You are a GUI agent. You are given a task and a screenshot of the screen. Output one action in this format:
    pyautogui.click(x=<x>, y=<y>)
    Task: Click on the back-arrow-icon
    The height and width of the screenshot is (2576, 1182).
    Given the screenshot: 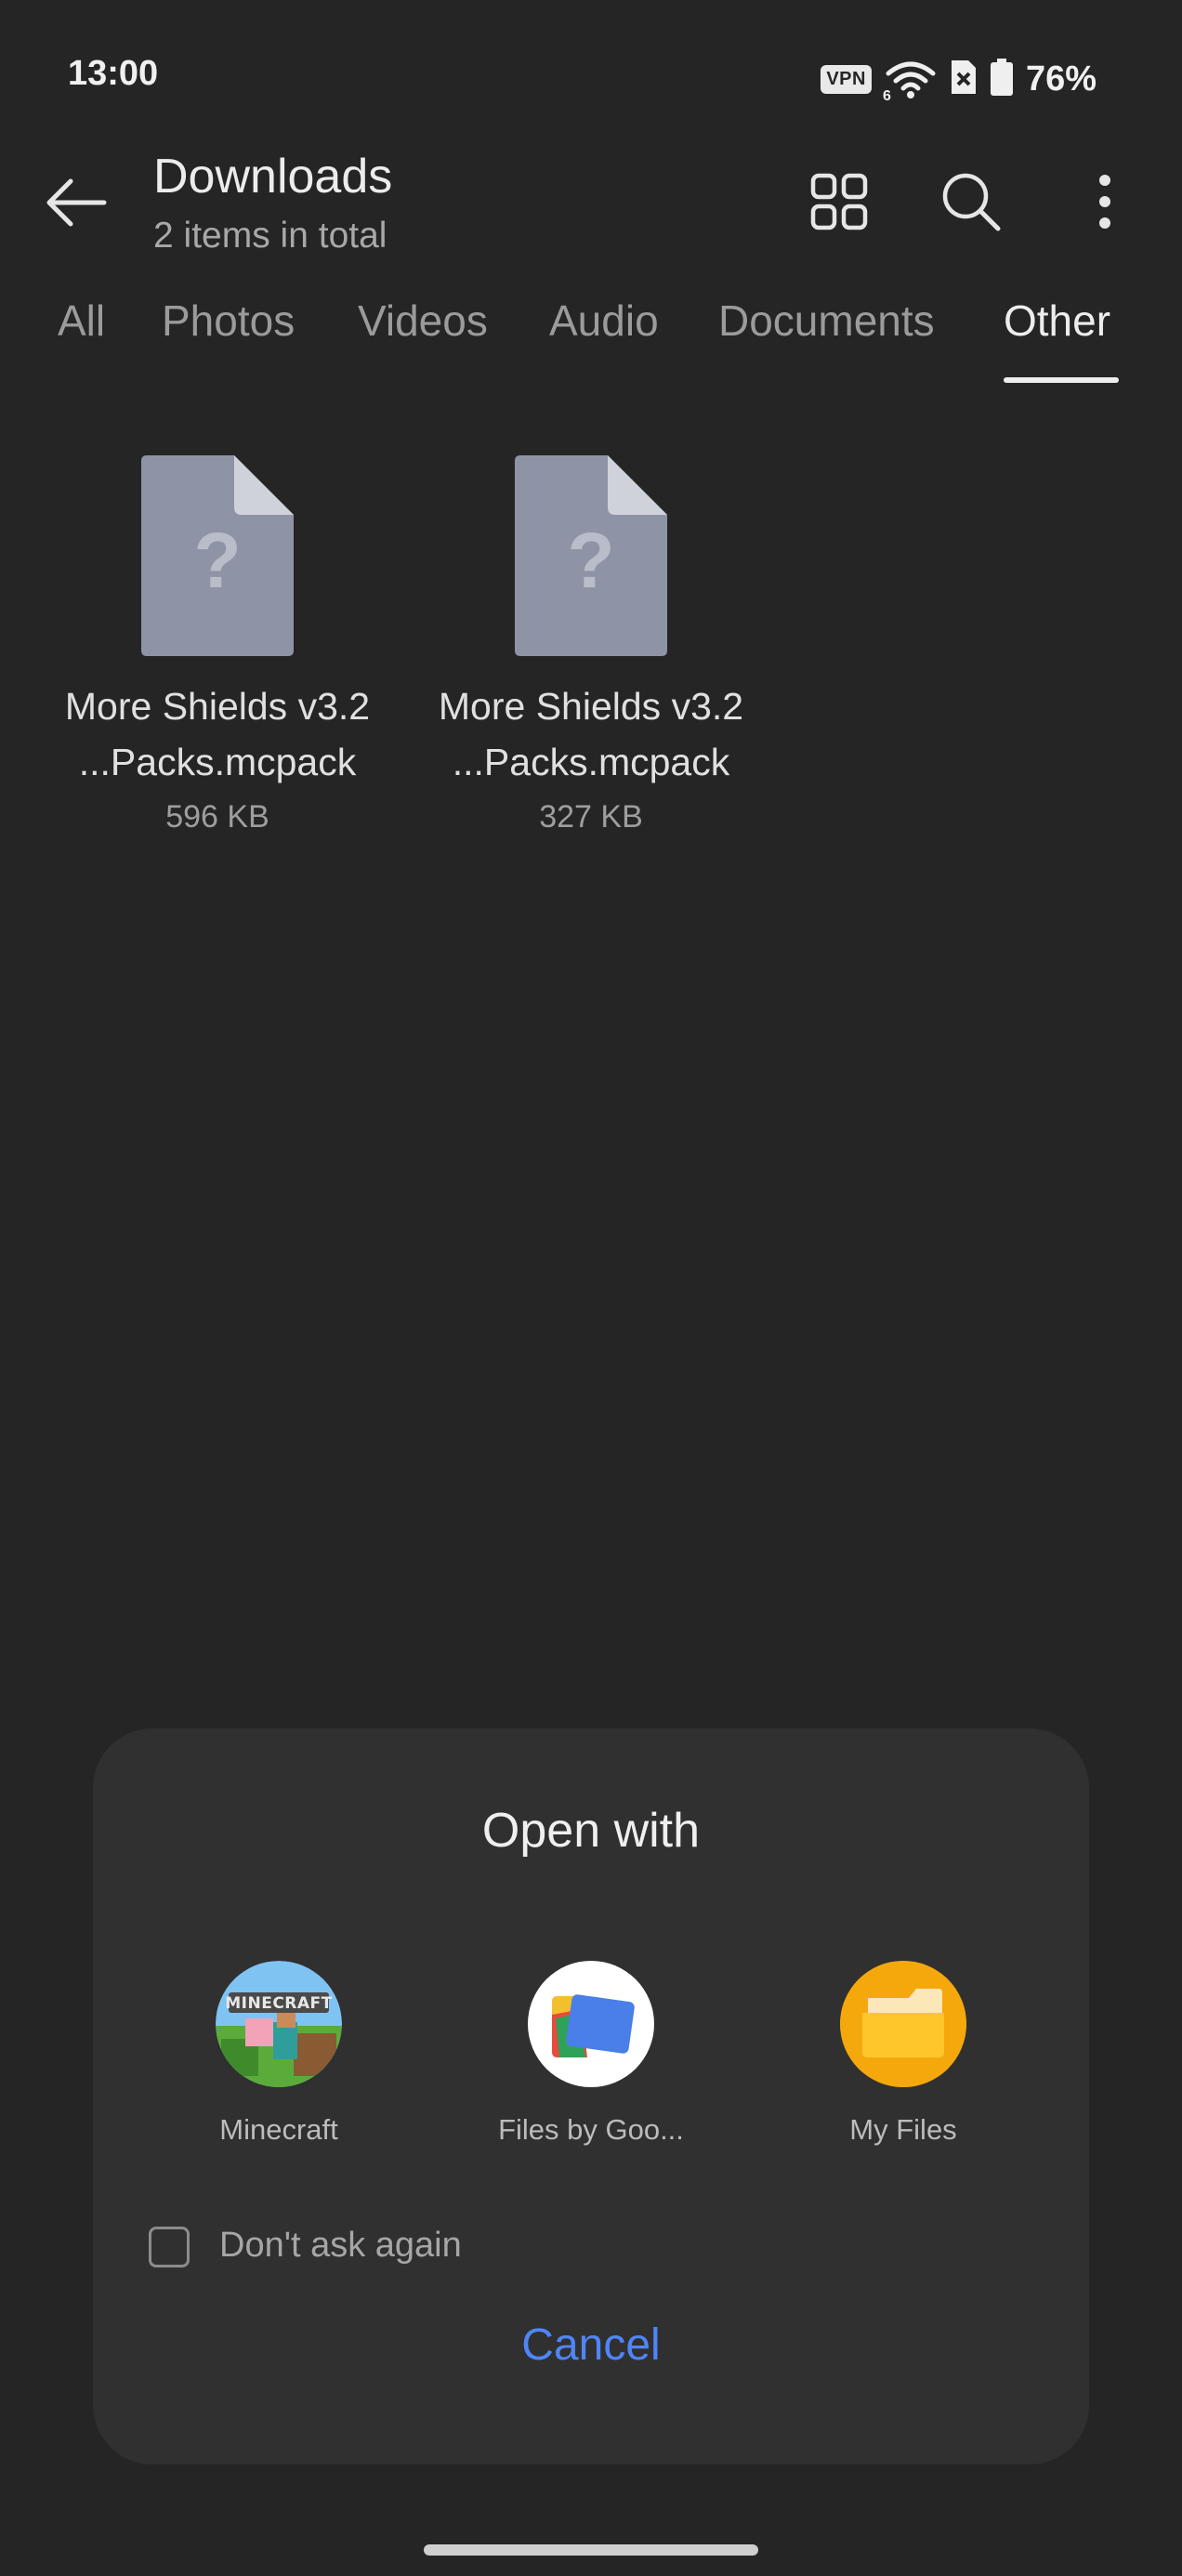 What is the action you would take?
    pyautogui.click(x=76, y=202)
    